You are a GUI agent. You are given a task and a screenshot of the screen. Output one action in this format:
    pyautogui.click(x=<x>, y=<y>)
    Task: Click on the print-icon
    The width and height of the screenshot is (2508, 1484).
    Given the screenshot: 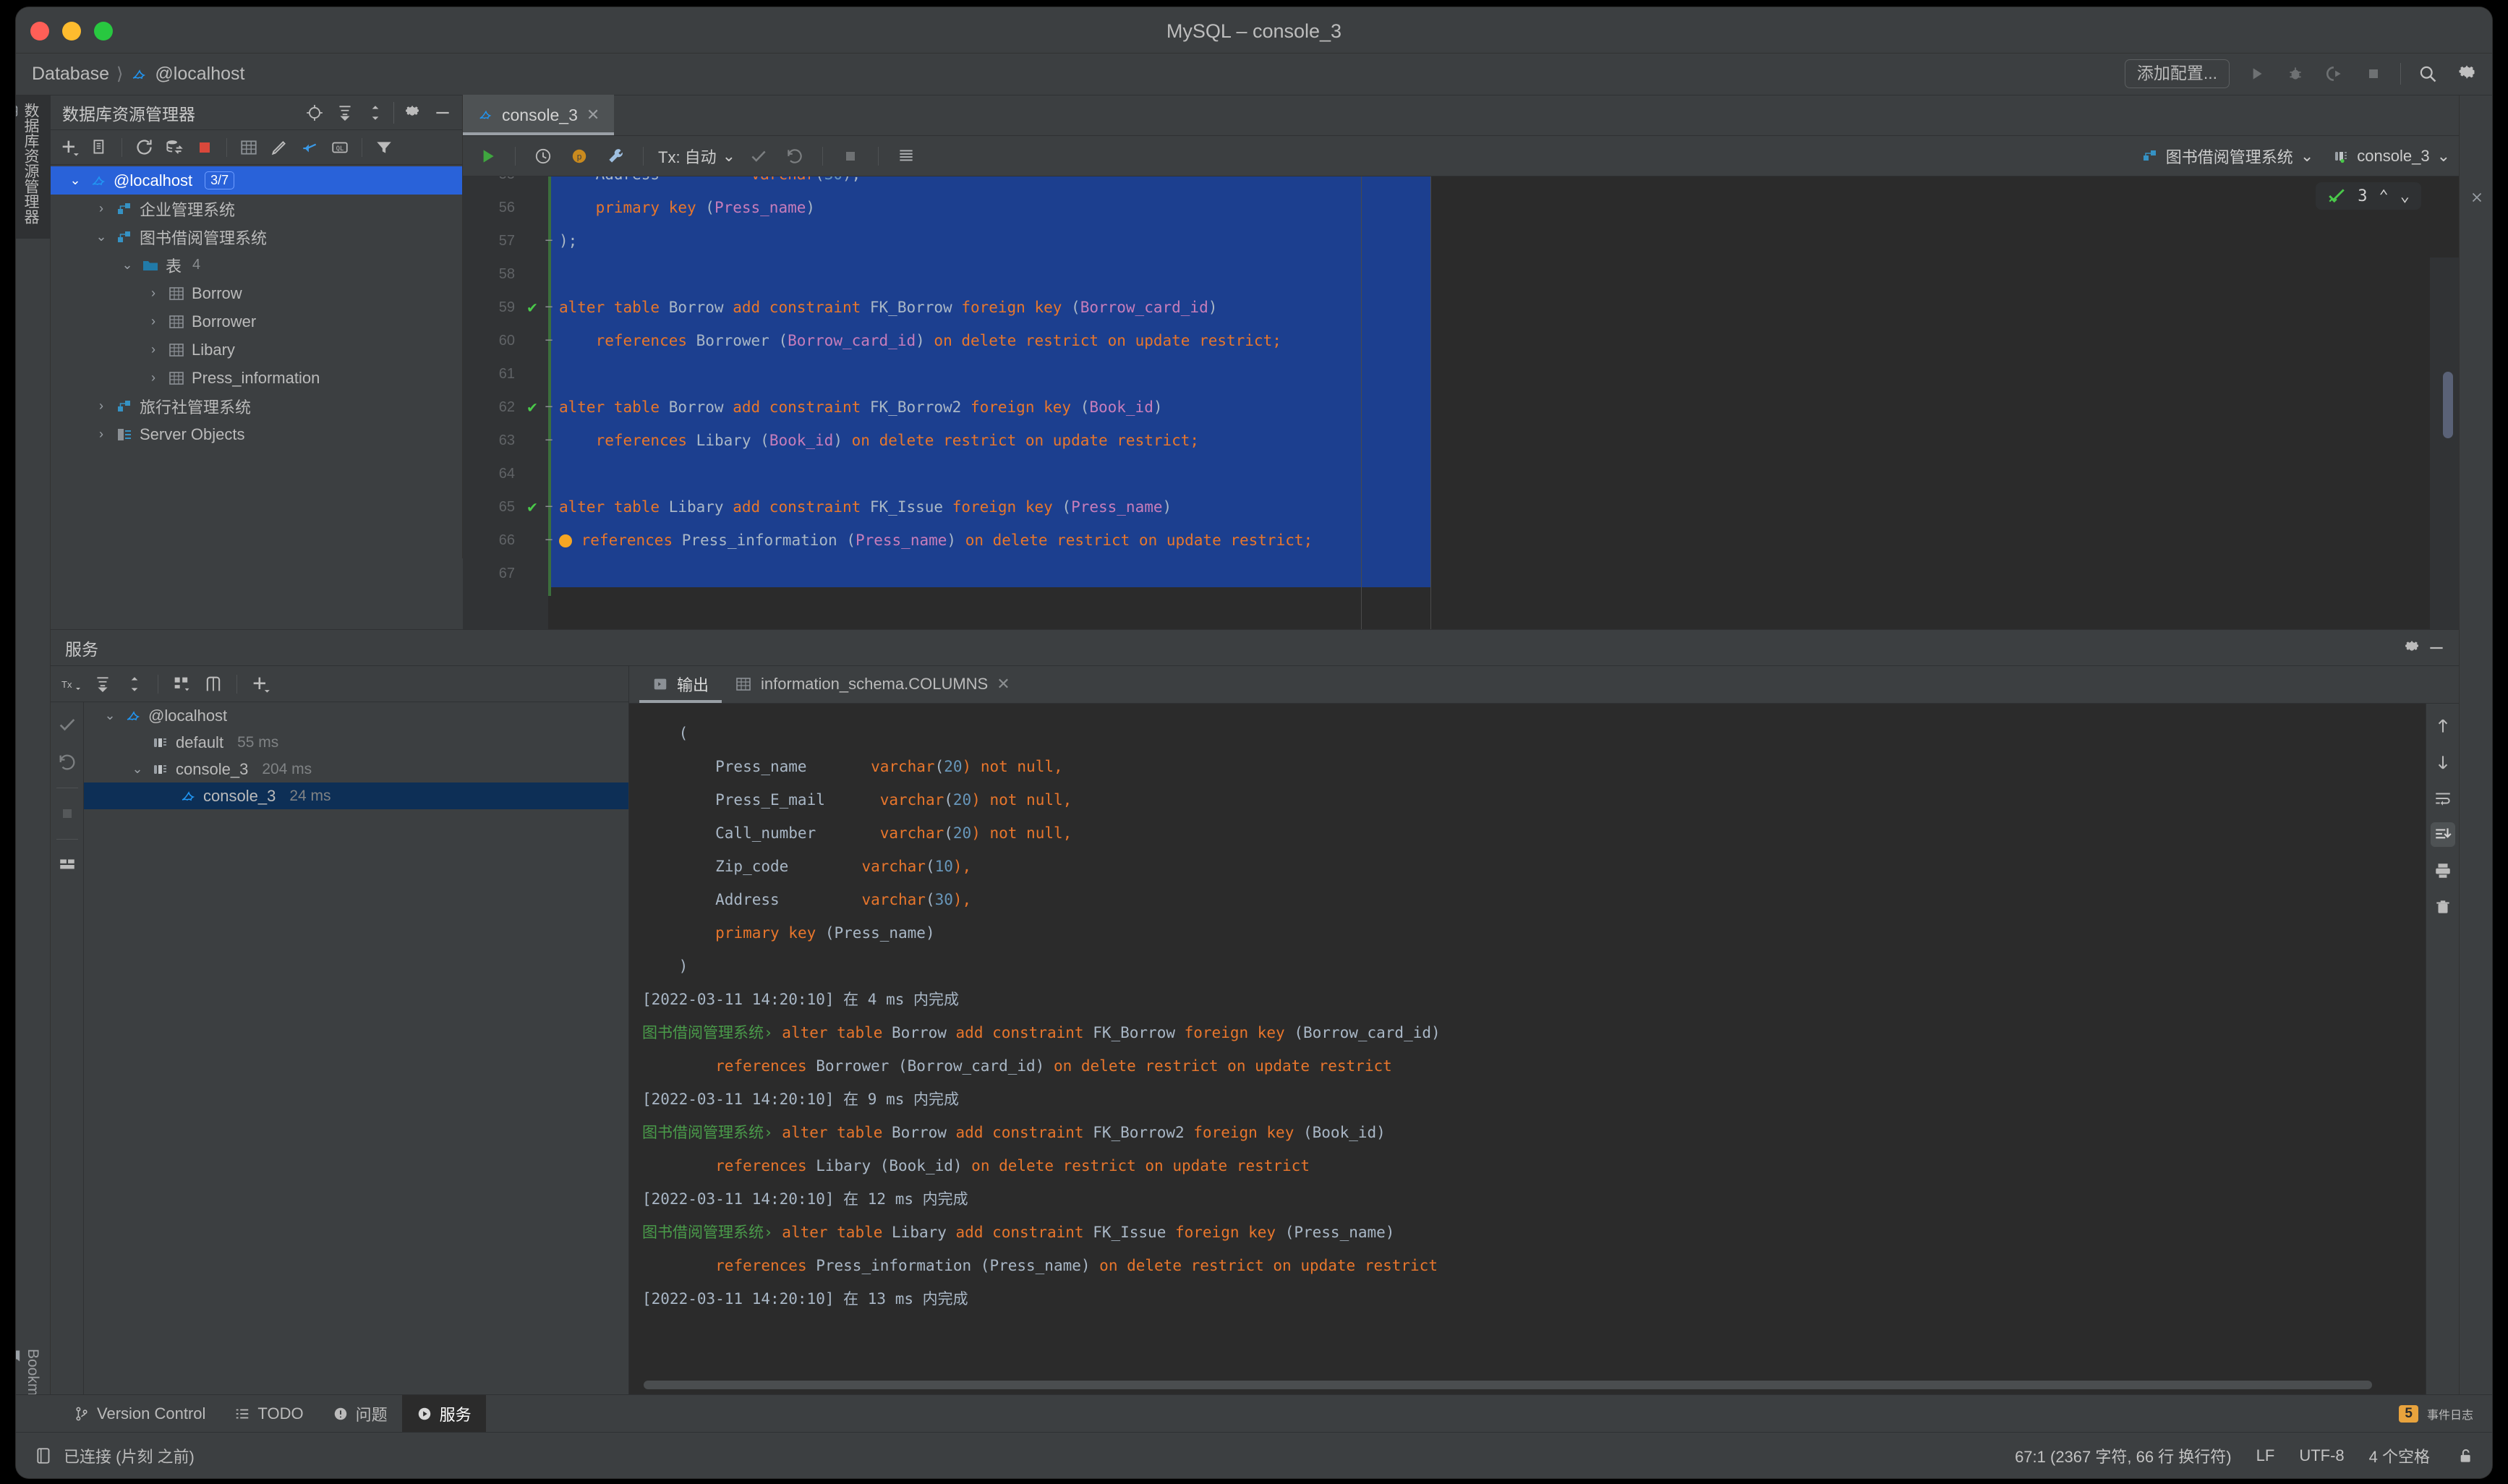 What is the action you would take?
    pyautogui.click(x=2443, y=870)
    